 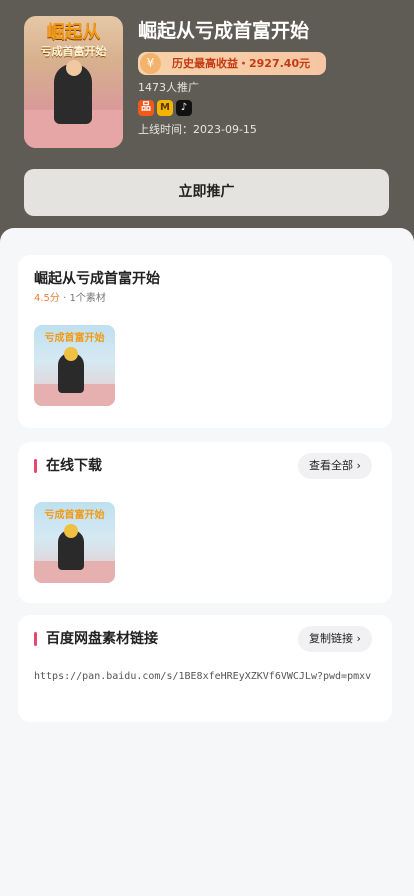 I want to click on material-thumbnail: 亏成首富开始, so click(x=74, y=365).